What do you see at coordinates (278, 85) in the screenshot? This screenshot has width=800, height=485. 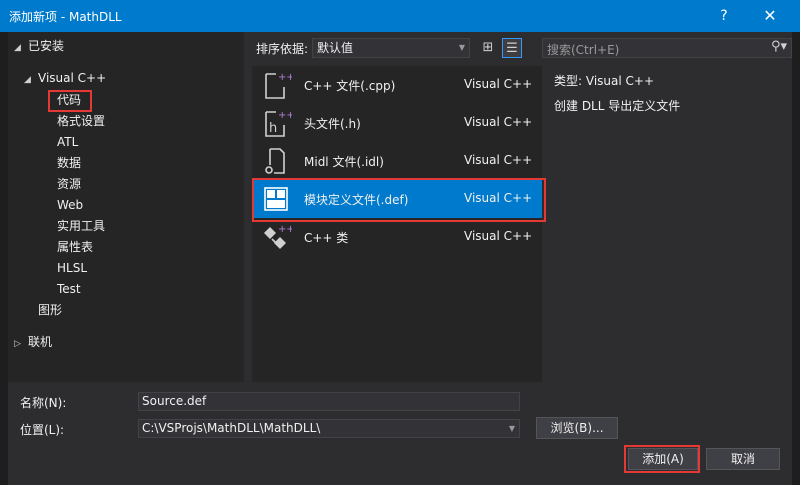 I see `cpp-file-icon: ++` at bounding box center [278, 85].